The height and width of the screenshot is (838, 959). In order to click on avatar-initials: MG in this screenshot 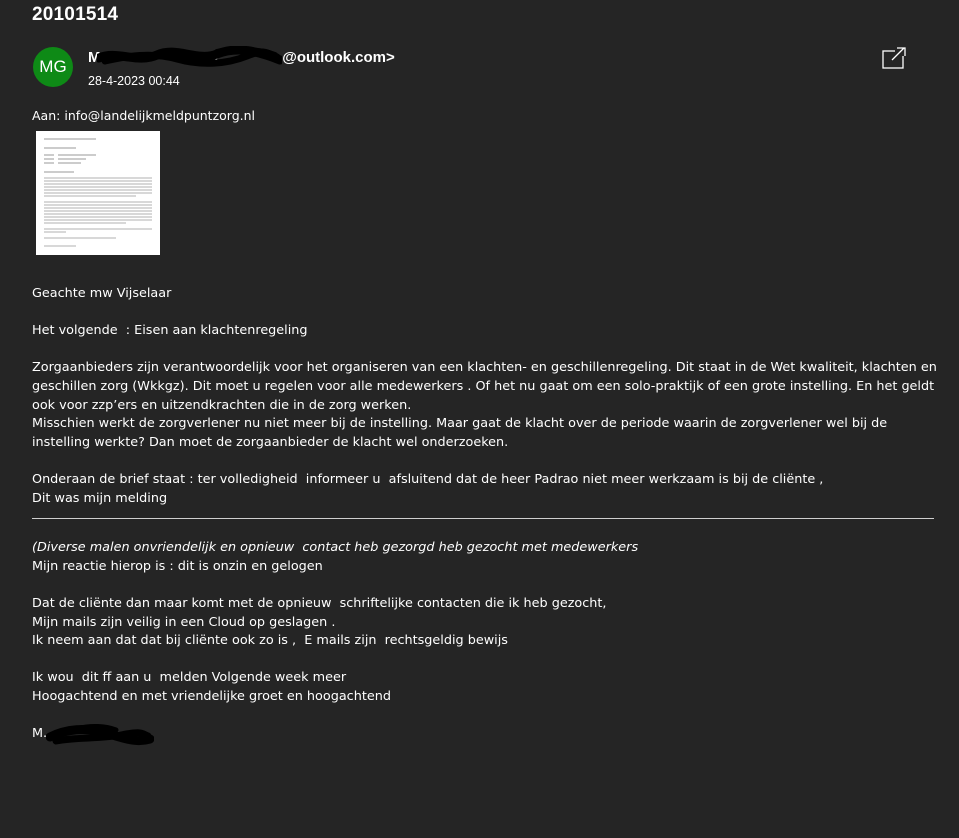, I will do `click(53, 66)`.